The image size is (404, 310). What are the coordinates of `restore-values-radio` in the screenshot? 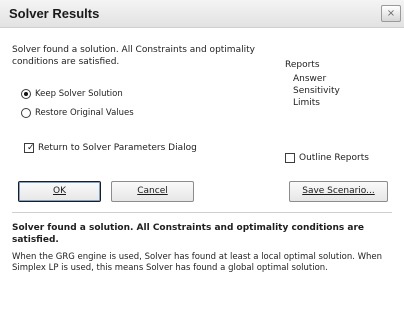 It's located at (26, 113).